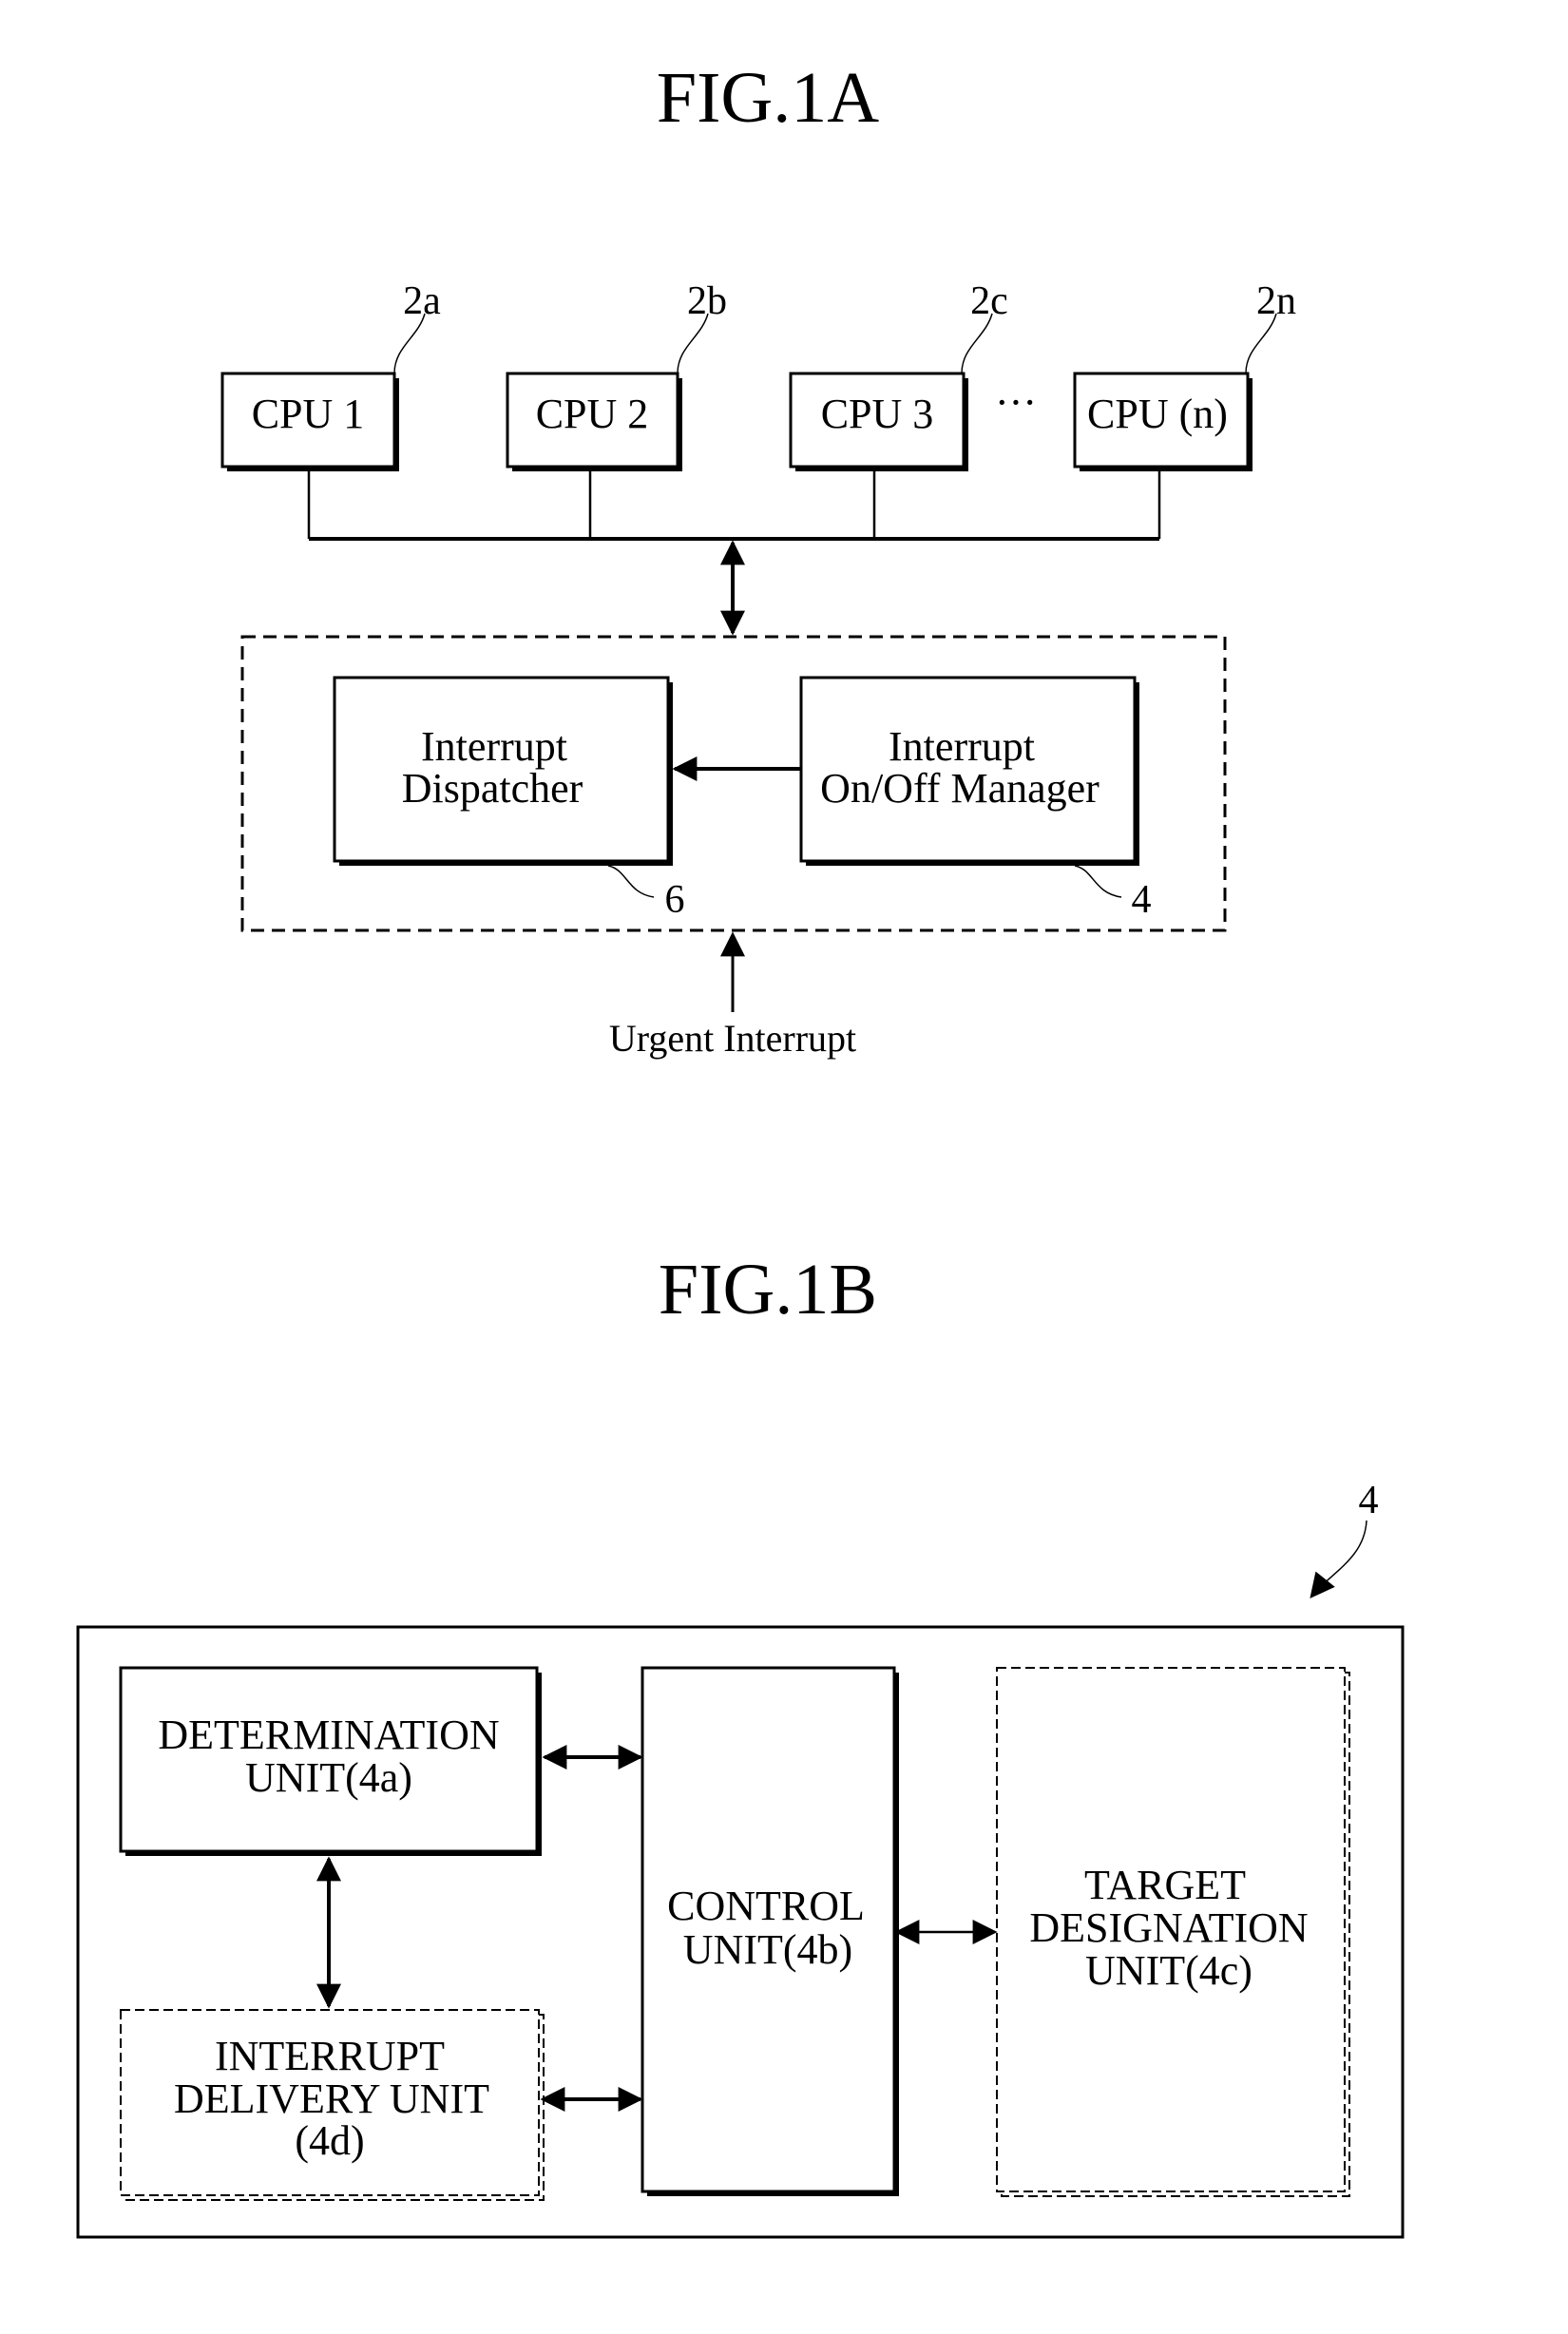 Image resolution: width=1568 pixels, height=2334 pixels. What do you see at coordinates (768, 1949) in the screenshot?
I see `svg-text: UNIT(4b)` at bounding box center [768, 1949].